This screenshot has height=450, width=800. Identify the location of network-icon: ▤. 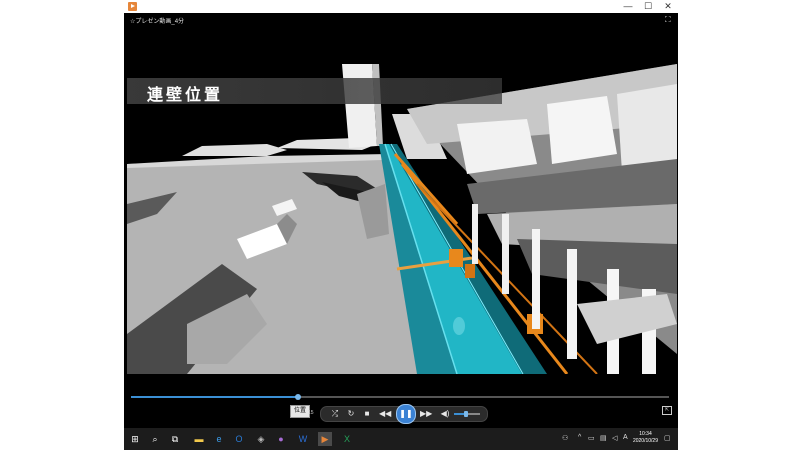
(603, 438).